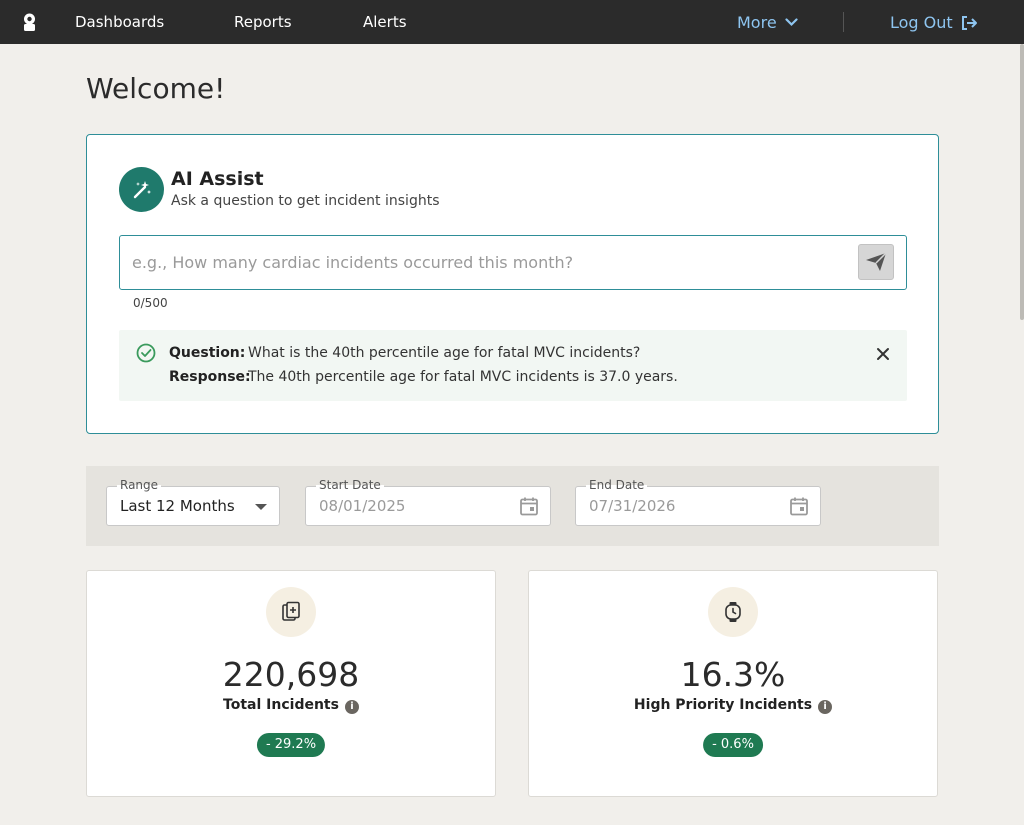 The height and width of the screenshot is (825, 1024). Describe the element at coordinates (119, 22) in the screenshot. I see `nav-link-dashboards: Dashboards` at that location.